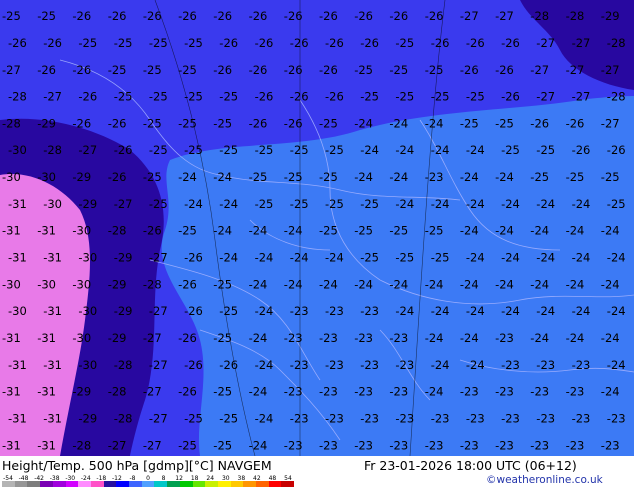  I want to click on copyright-link: ©weatheronline.co.uk, so click(544, 480).